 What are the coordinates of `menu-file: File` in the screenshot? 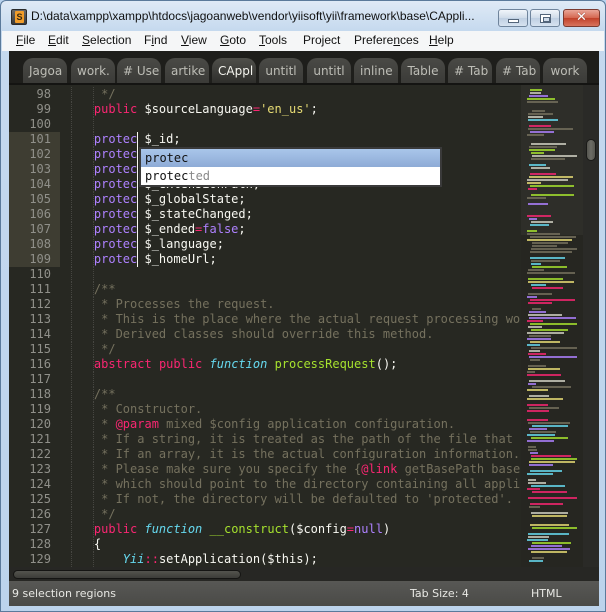 It's located at (25, 40).